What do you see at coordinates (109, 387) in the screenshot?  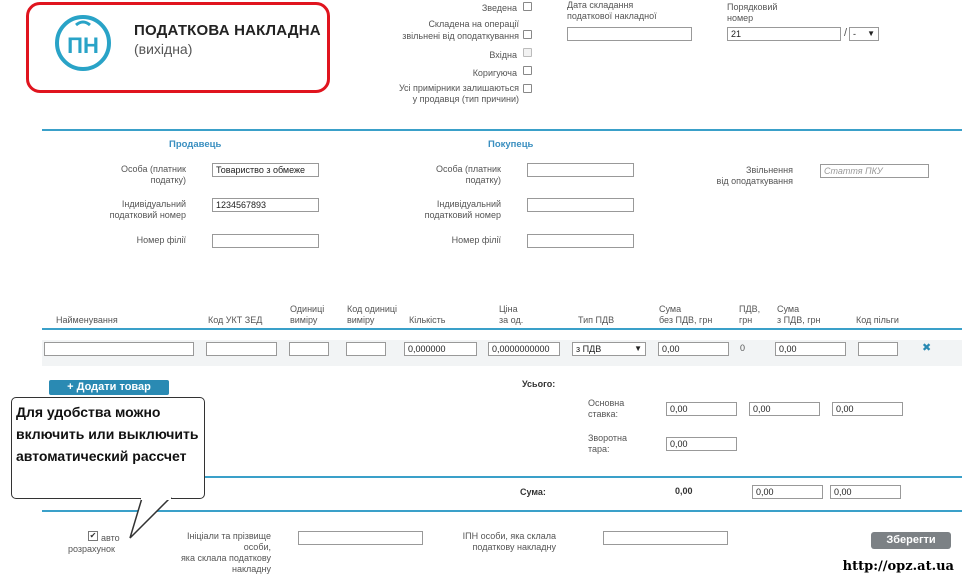 I see `add-item-button: + Додати товар` at bounding box center [109, 387].